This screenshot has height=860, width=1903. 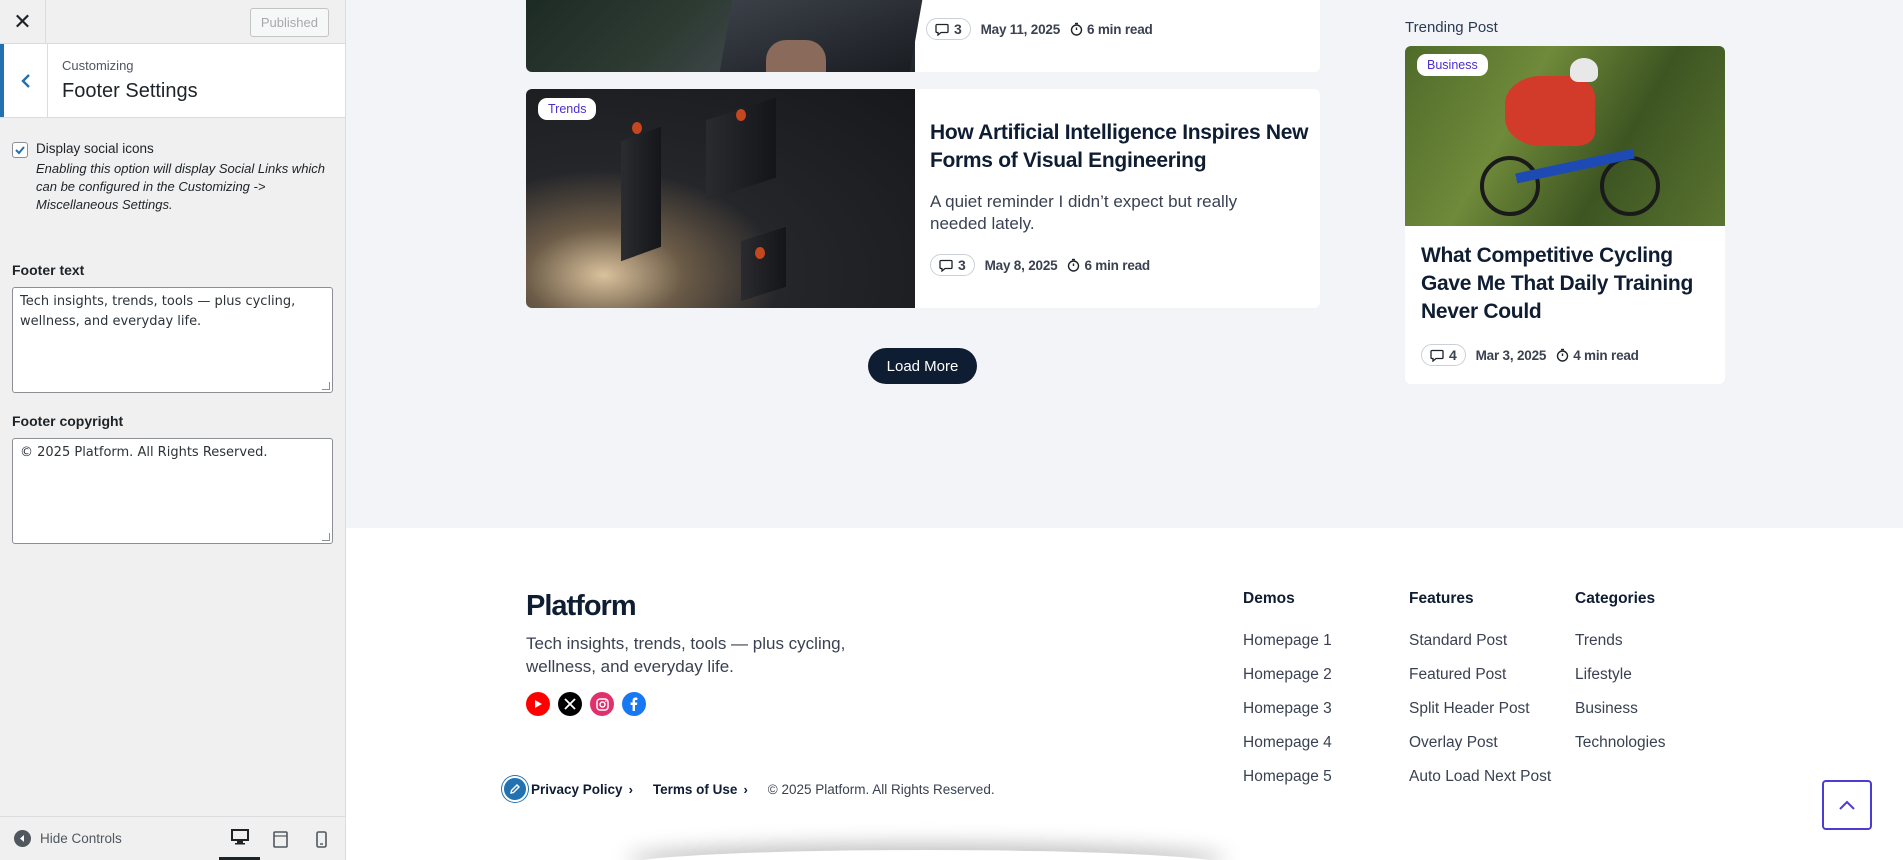 What do you see at coordinates (1287, 743) in the screenshot?
I see `footer-link: Homepage 4` at bounding box center [1287, 743].